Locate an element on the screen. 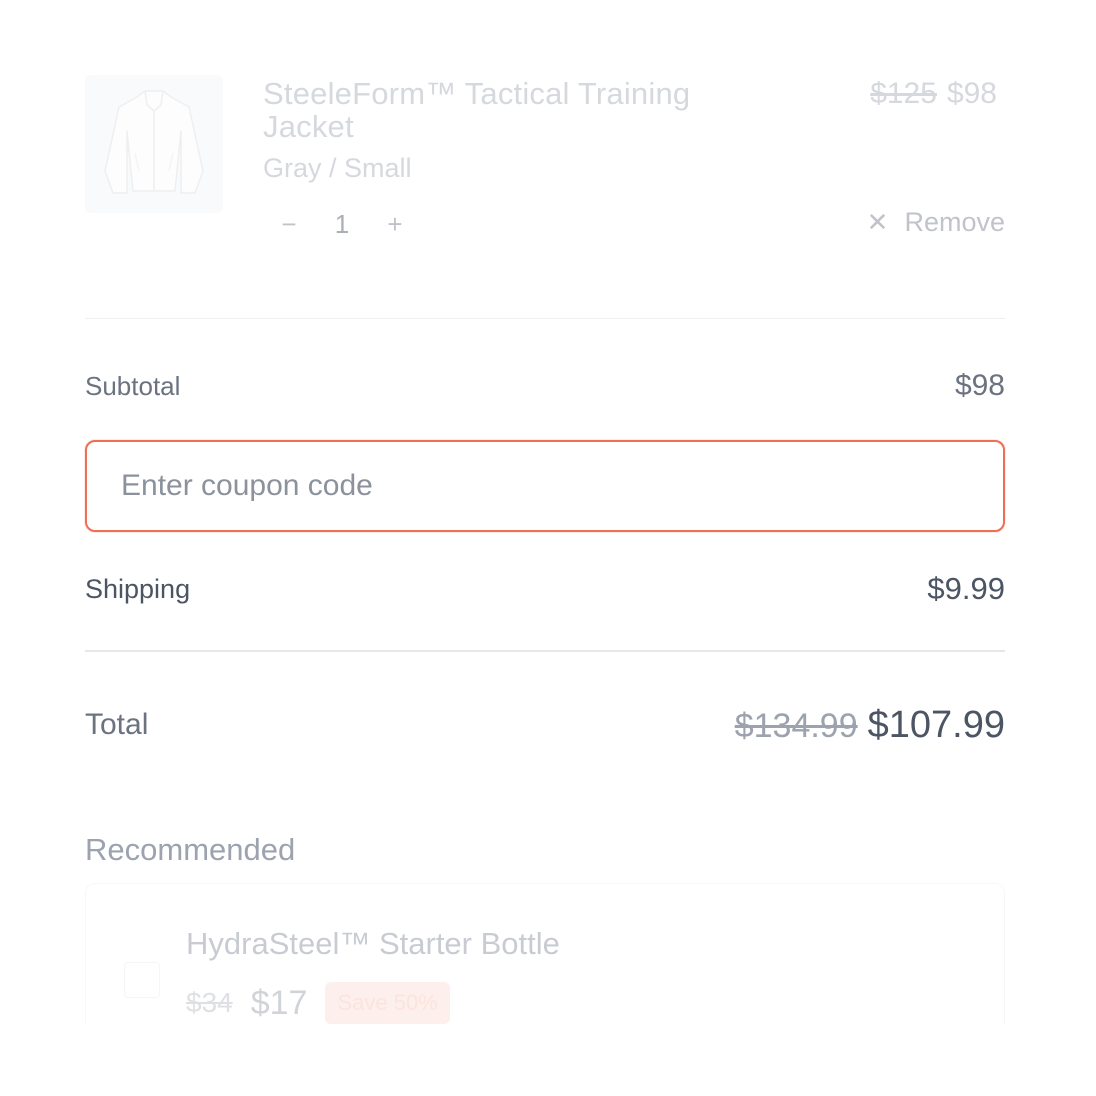 The width and height of the screenshot is (1096, 1096). price-original: $125 is located at coordinates (903, 93).